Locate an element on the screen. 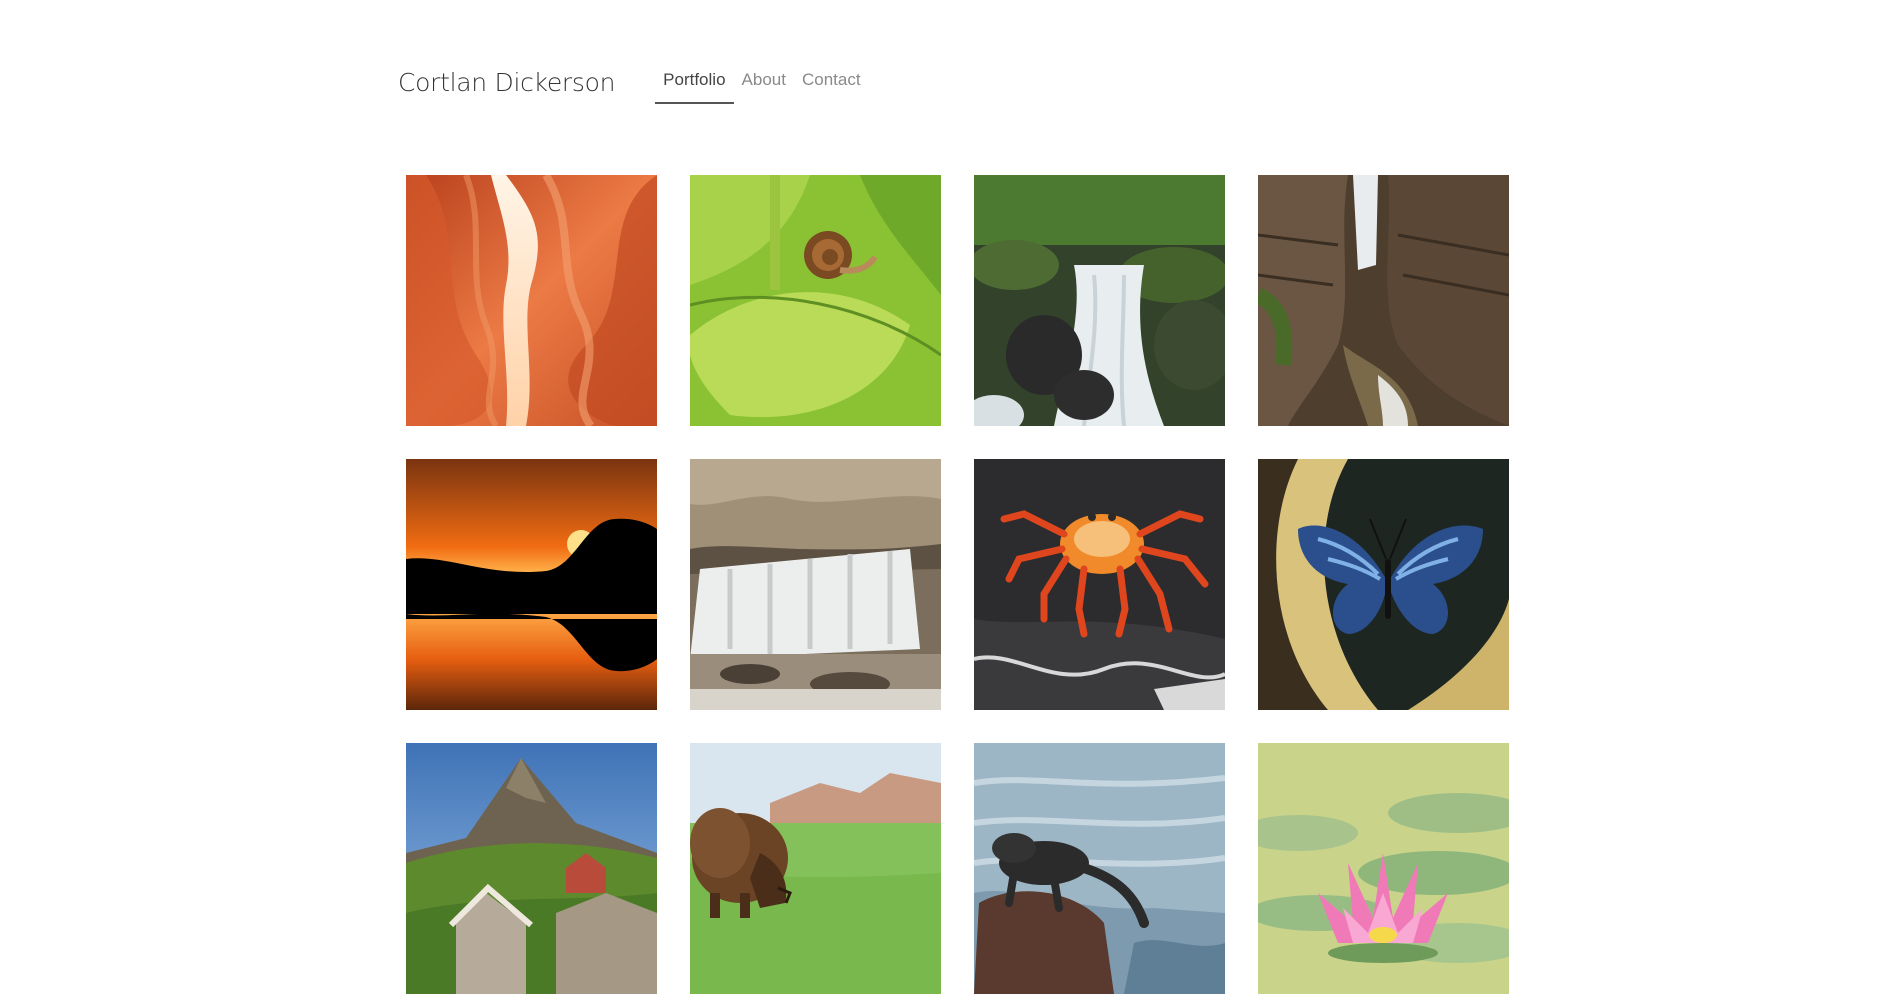  photo-tile-mossy-waterfall is located at coordinates (1099, 300).